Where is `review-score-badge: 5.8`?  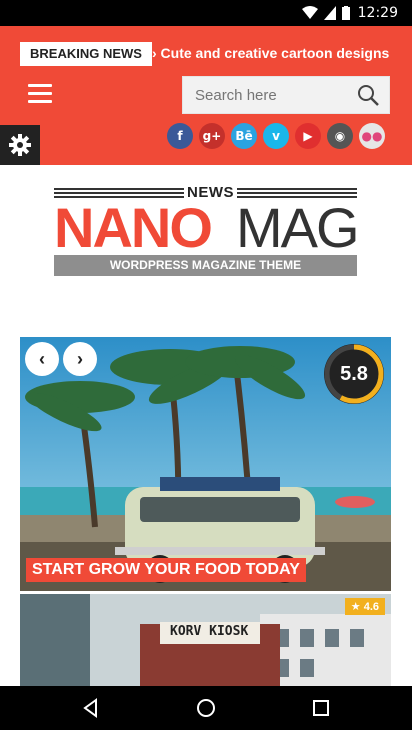
review-score-badge: 5.8 is located at coordinates (354, 374).